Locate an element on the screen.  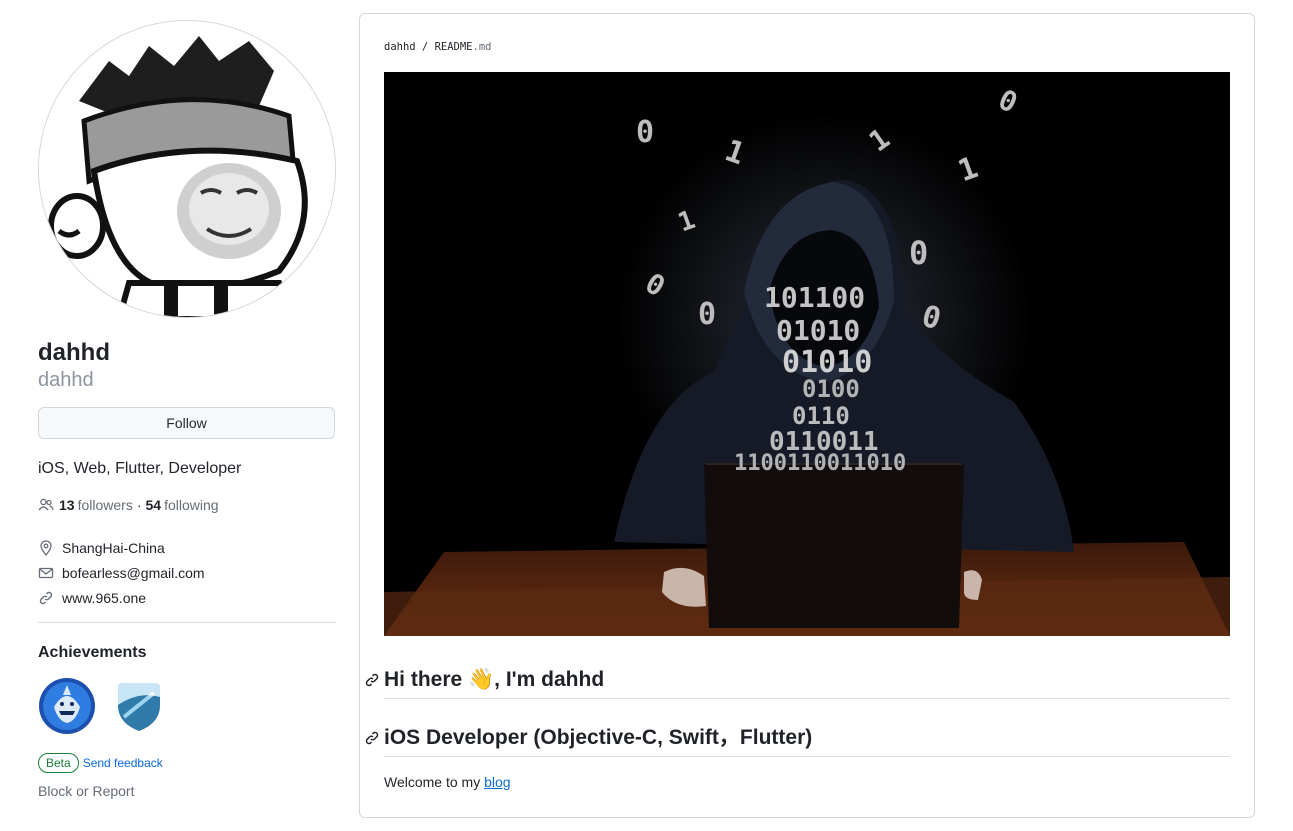
avatar-image is located at coordinates (187, 169).